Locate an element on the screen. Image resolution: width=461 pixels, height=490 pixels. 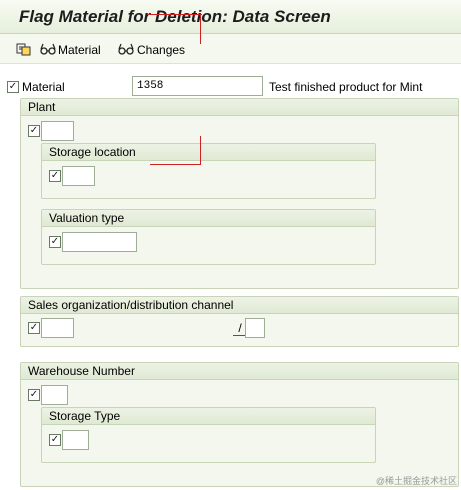
changes-button: Changes is located at coordinates (161, 50).